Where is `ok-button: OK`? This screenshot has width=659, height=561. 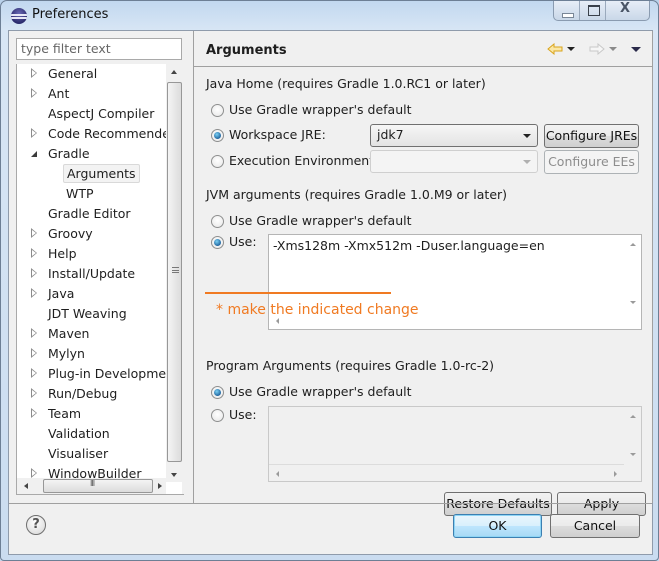 ok-button: OK is located at coordinates (497, 526).